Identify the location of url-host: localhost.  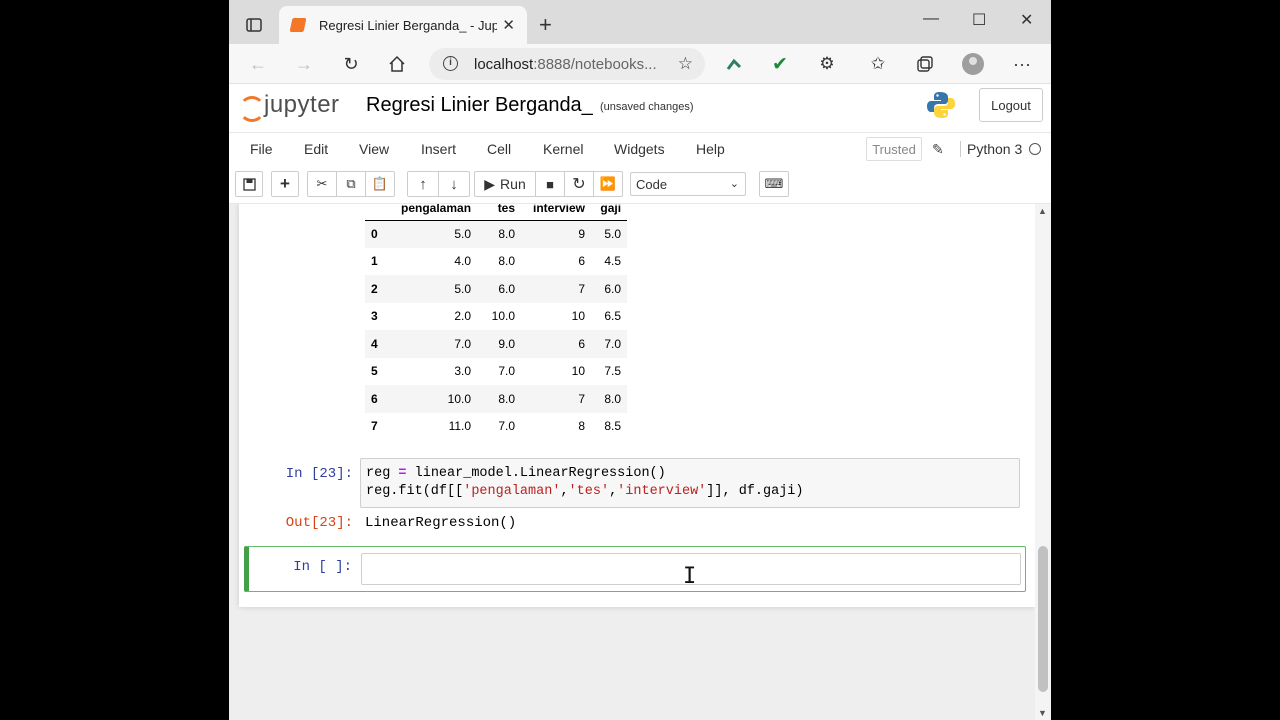
(504, 64).